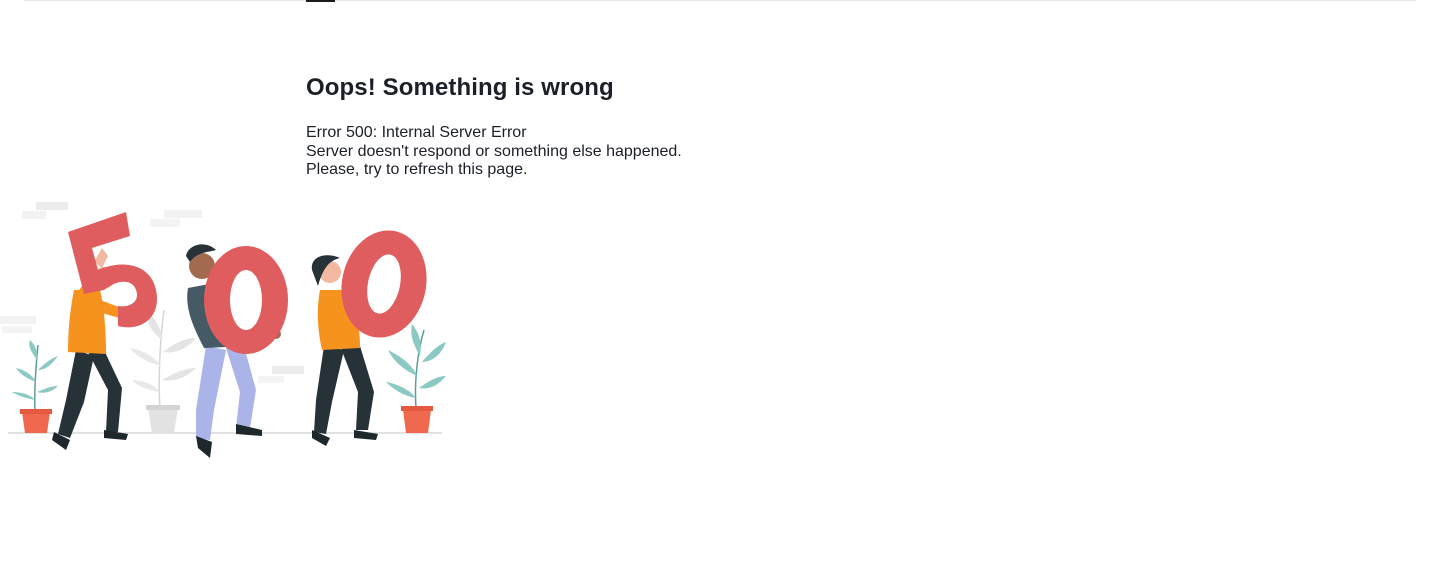 The image size is (1440, 579). Describe the element at coordinates (163, 371) in the screenshot. I see `middle-plant-icon` at that location.